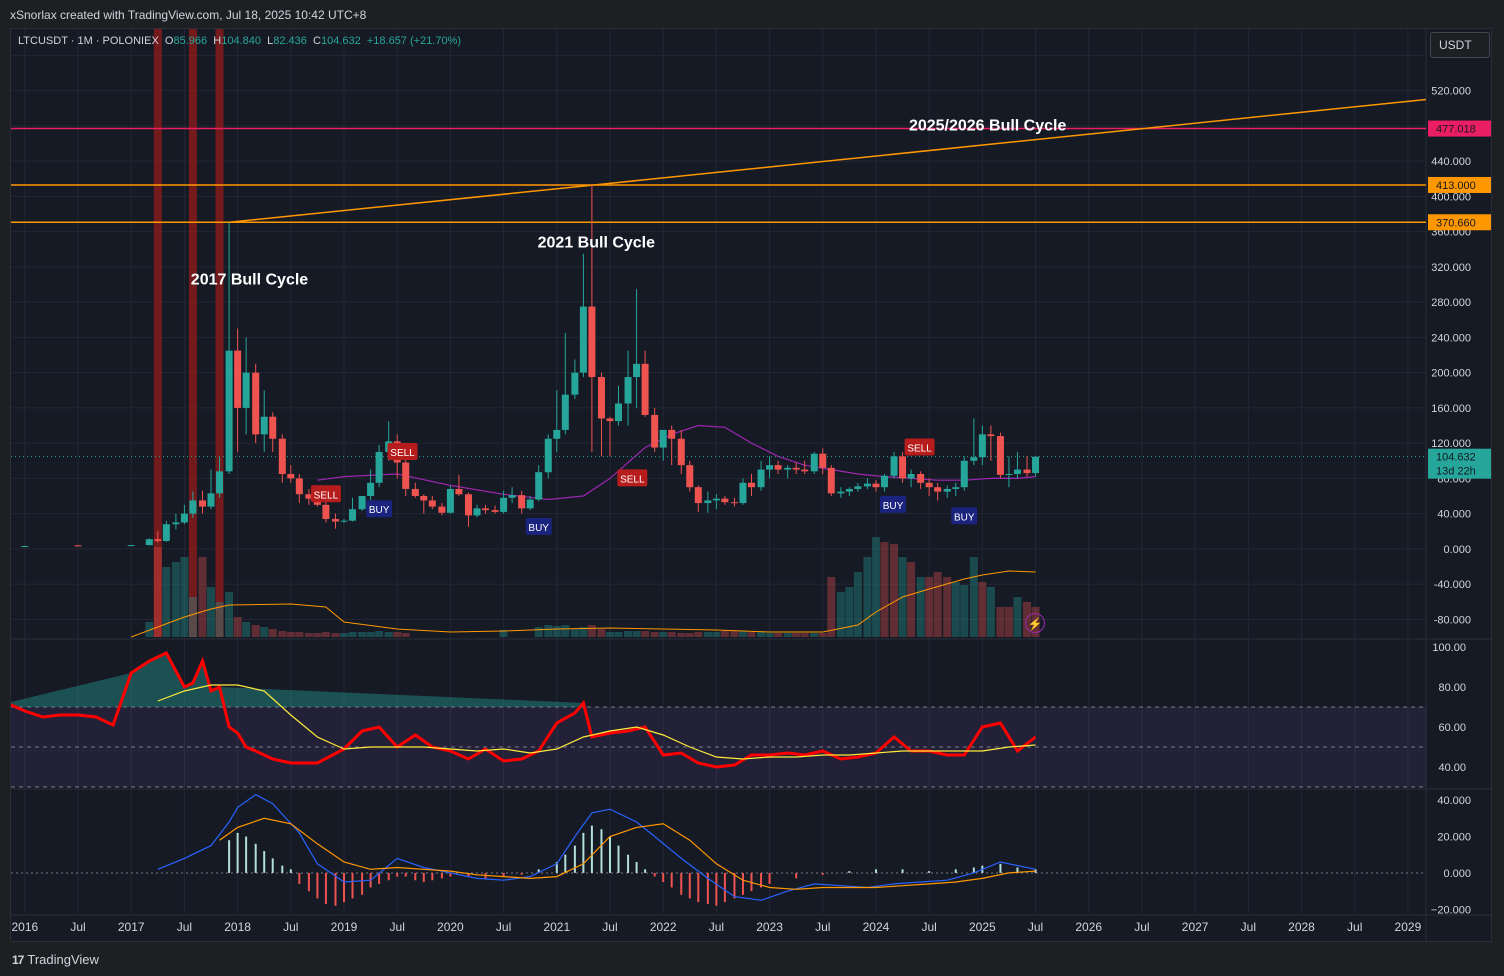 The width and height of the screenshot is (1504, 976). I want to click on time-axis-tick: 2022, so click(663, 927).